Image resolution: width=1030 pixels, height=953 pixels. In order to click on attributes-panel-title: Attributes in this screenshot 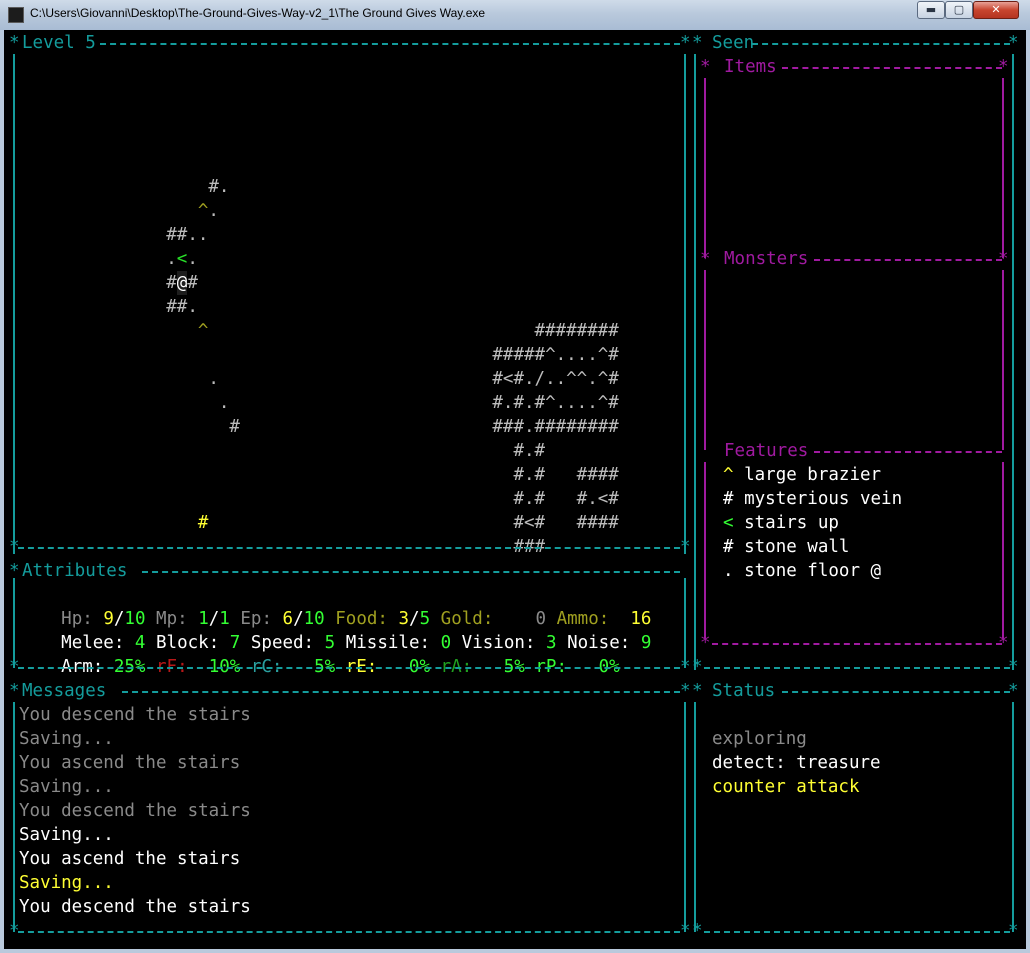, I will do `click(75, 571)`.